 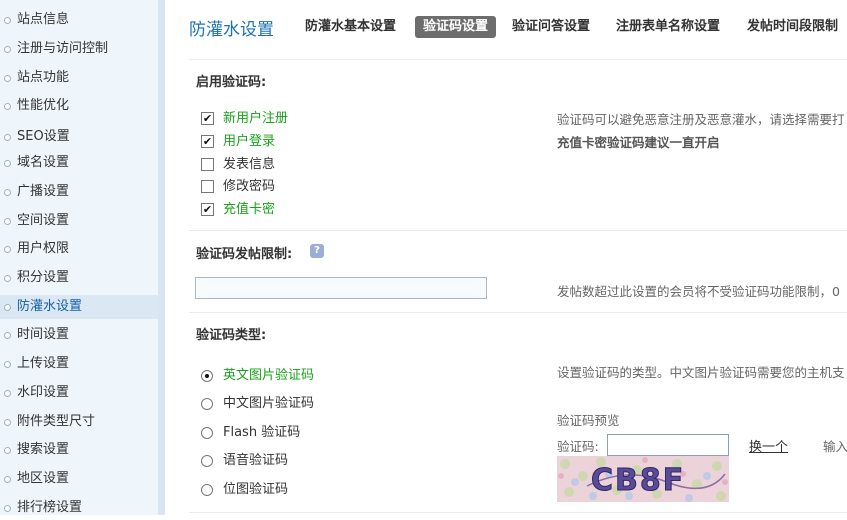 I want to click on sidebar-item-ranking: 排行榜设置, so click(x=79, y=508).